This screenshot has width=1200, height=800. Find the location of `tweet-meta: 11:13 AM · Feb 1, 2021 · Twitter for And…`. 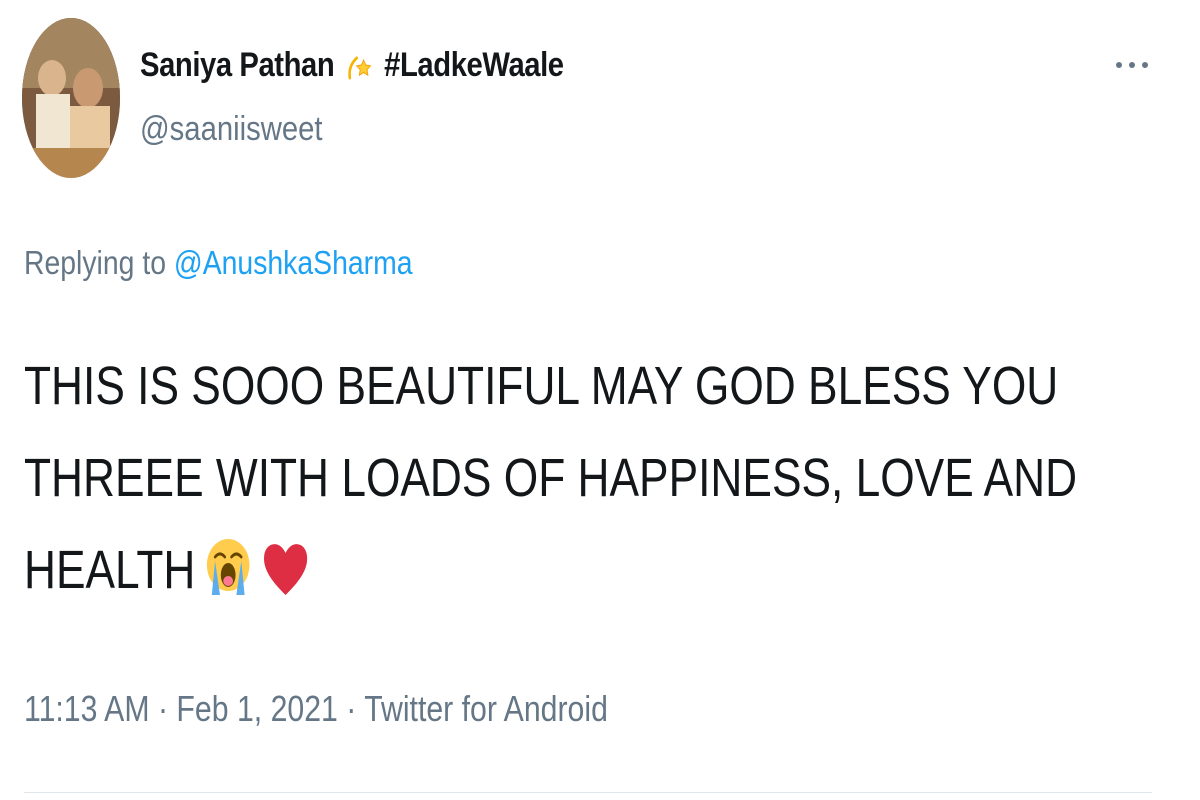

tweet-meta: 11:13 AM · Feb 1, 2021 · Twitter for And… is located at coordinates (316, 709).